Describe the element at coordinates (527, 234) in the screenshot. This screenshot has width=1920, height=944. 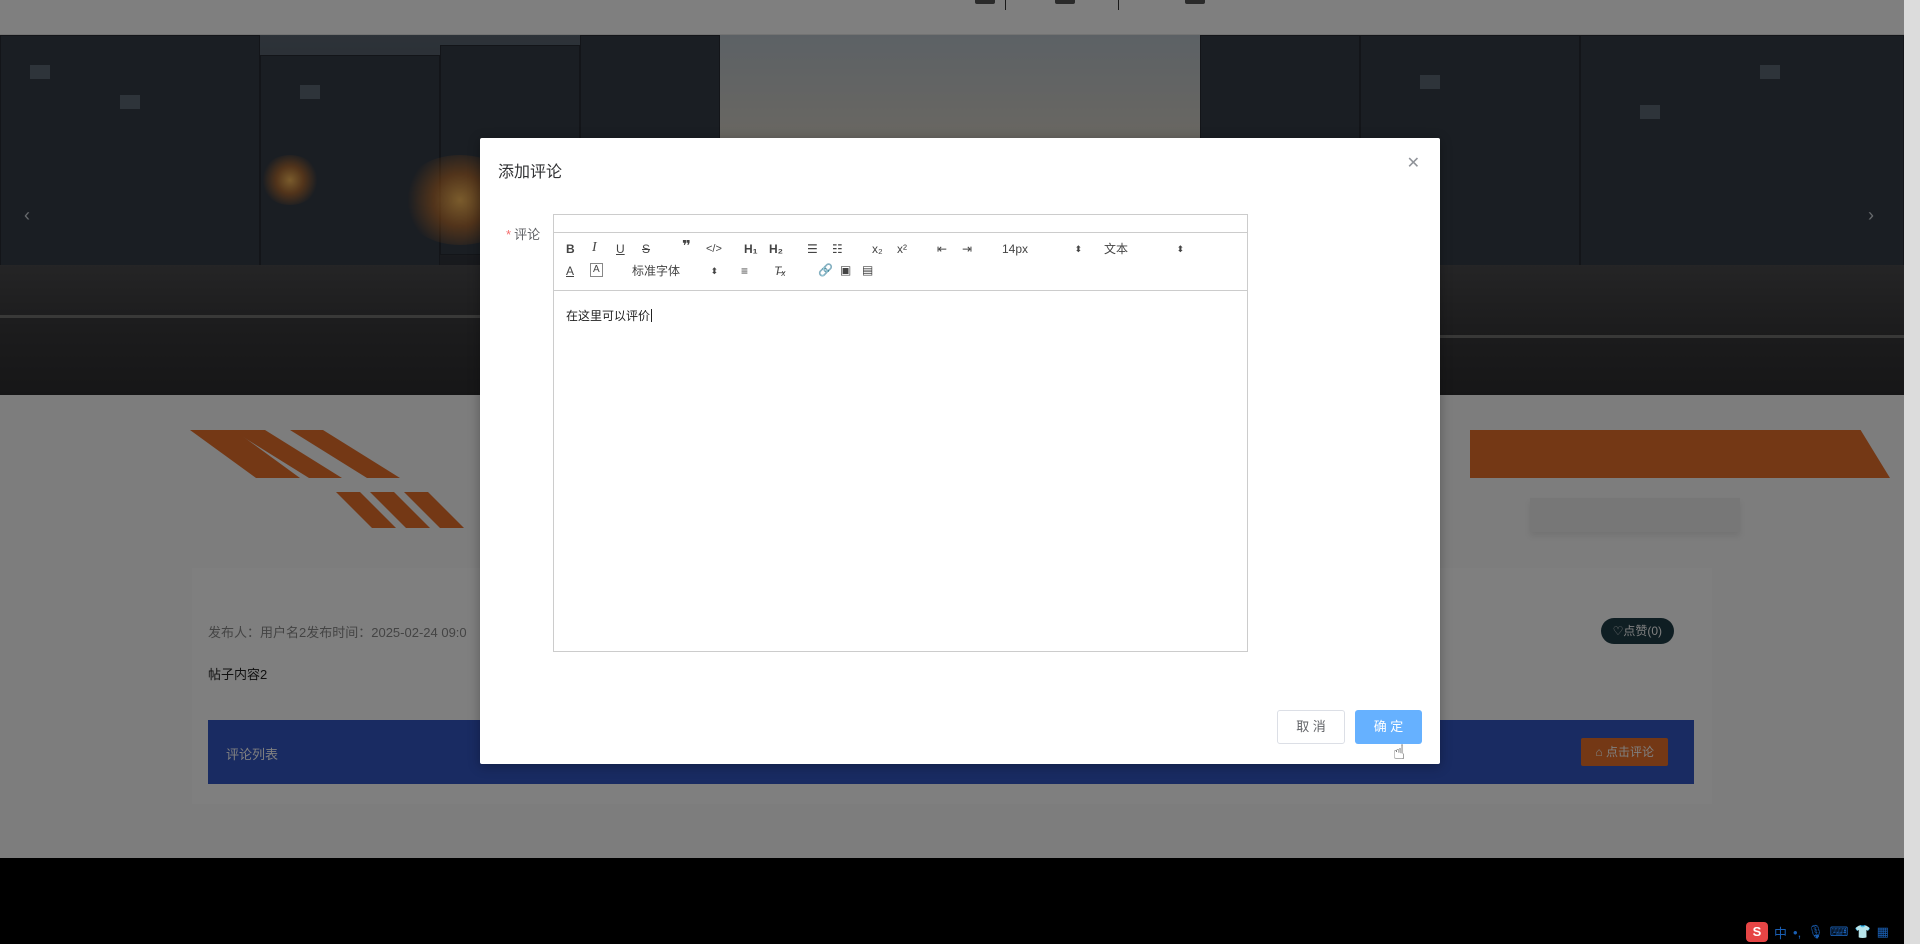
I see `comment-label-text: 评论` at that location.